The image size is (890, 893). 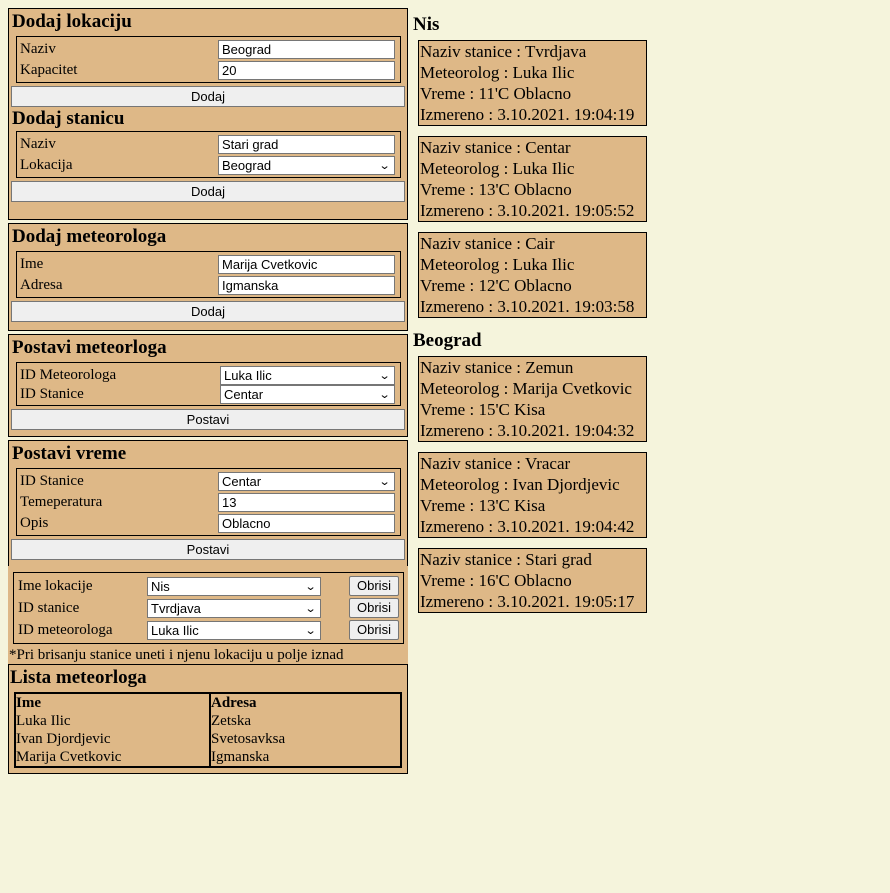 I want to click on meteorologist-address-input: Igmanska, so click(x=306, y=285).